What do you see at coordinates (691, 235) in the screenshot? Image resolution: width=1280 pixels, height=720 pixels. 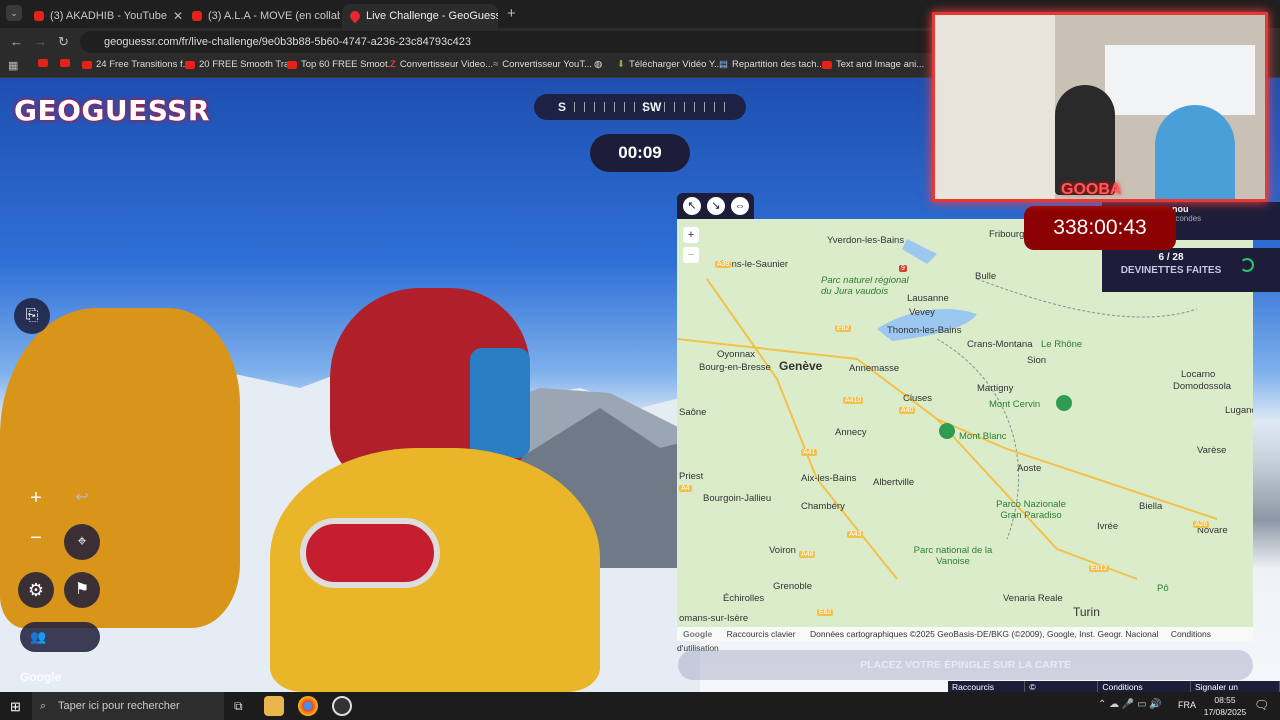 I see `map-zoom-in-button: +` at bounding box center [691, 235].